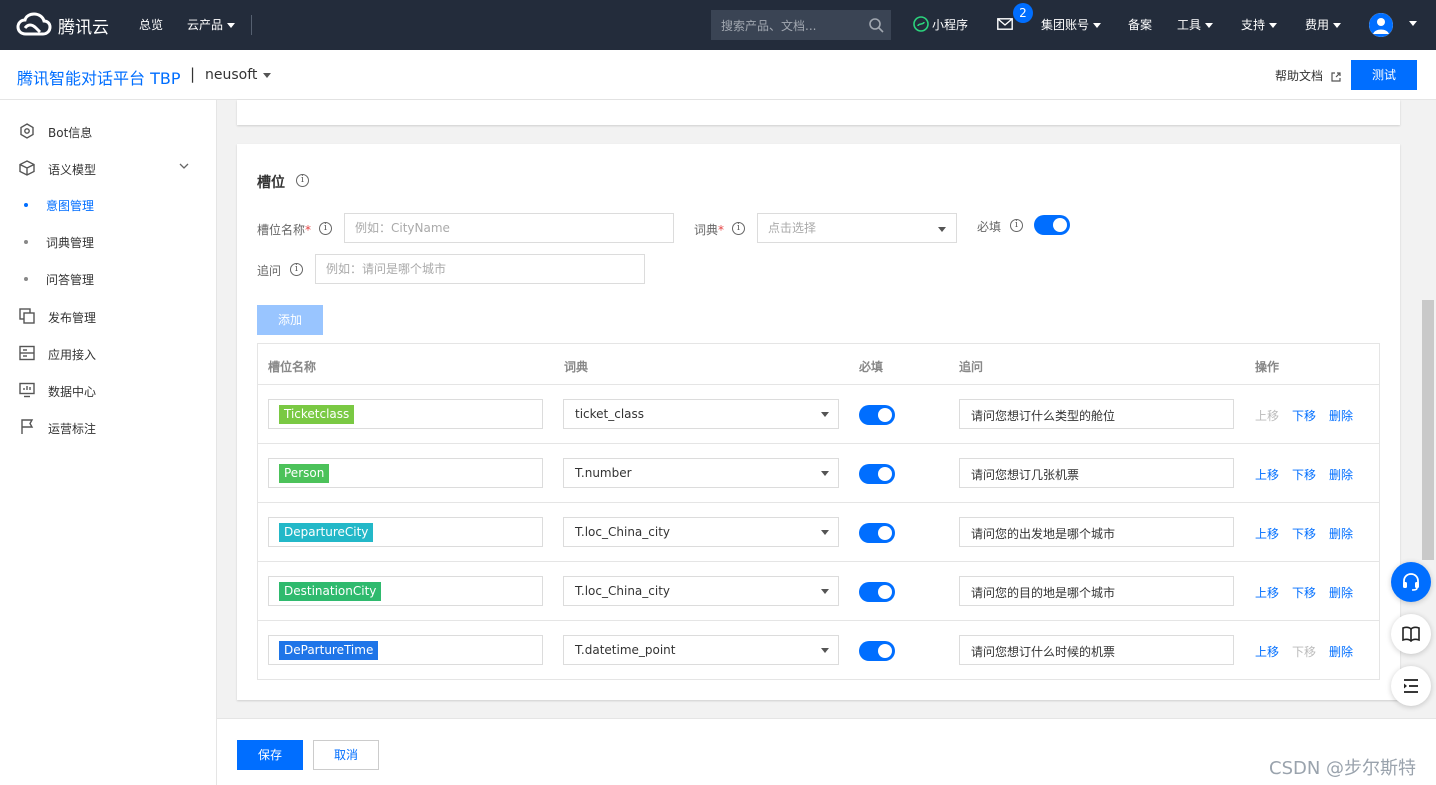  Describe the element at coordinates (1071, 24) in the screenshot. I see `nav-group-account: 集团账号` at that location.